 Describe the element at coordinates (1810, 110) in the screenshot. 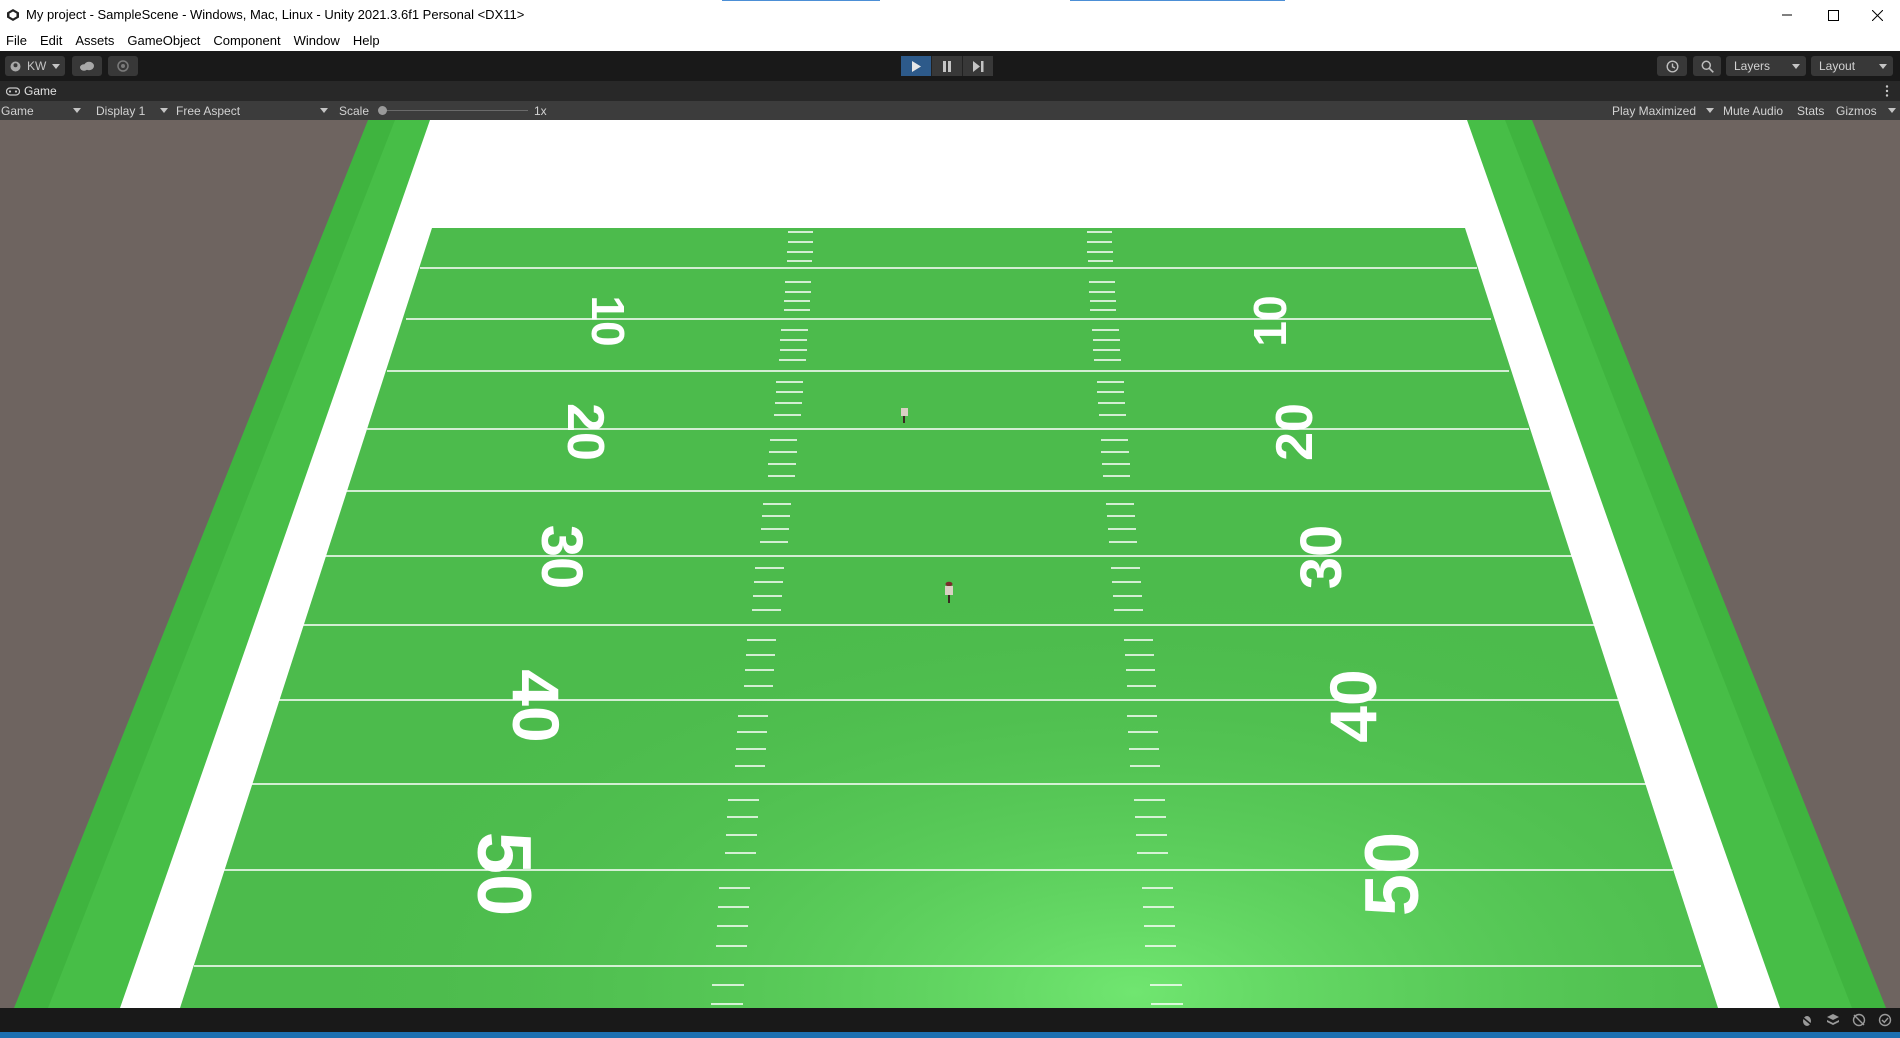

I see `stats-toggle: Stats` at that location.